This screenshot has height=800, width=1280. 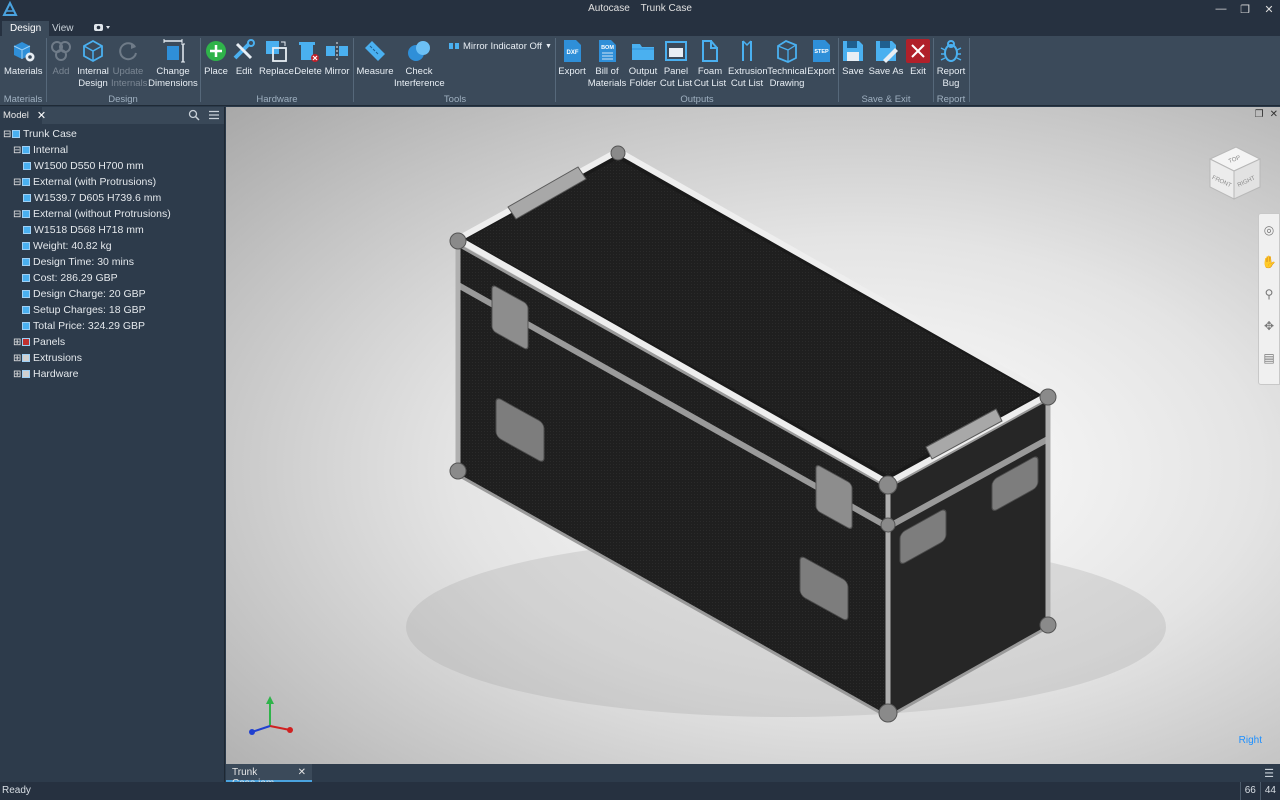 I want to click on dimension-icon, so click(x=27, y=166).